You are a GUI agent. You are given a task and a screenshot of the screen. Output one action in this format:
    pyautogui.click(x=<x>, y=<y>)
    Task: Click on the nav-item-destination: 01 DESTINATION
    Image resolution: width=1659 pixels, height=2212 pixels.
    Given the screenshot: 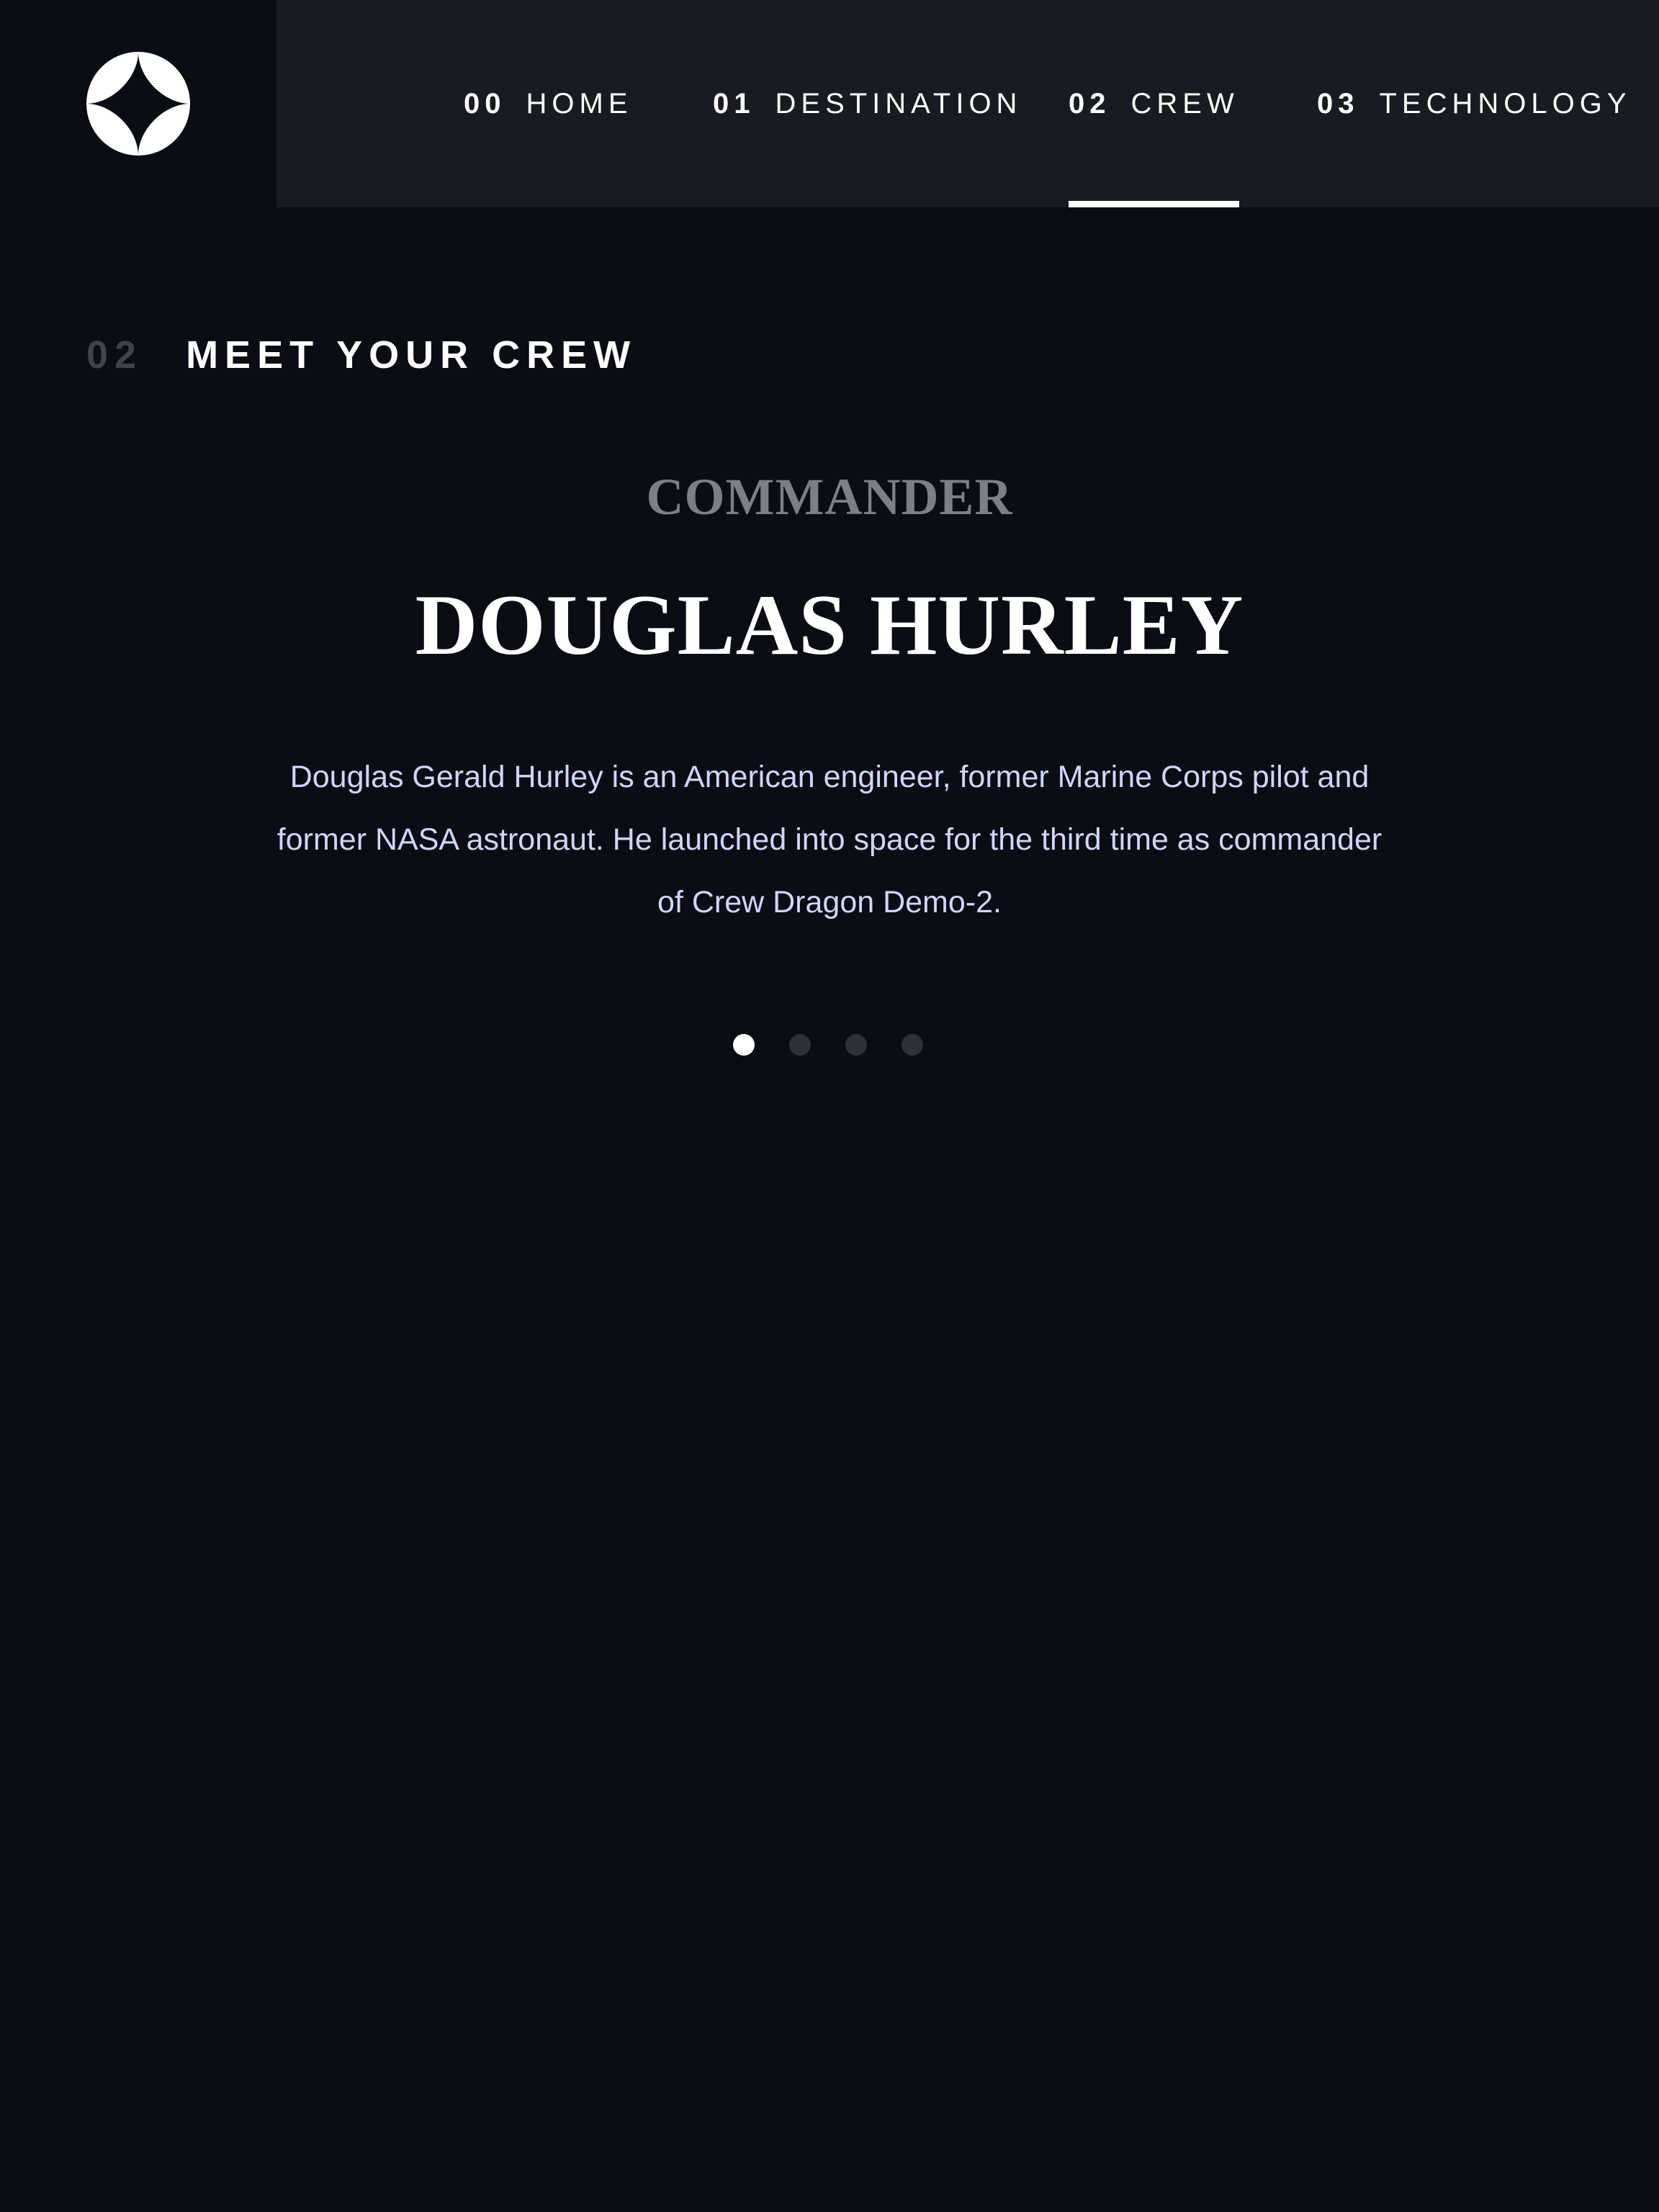 What is the action you would take?
    pyautogui.click(x=867, y=103)
    